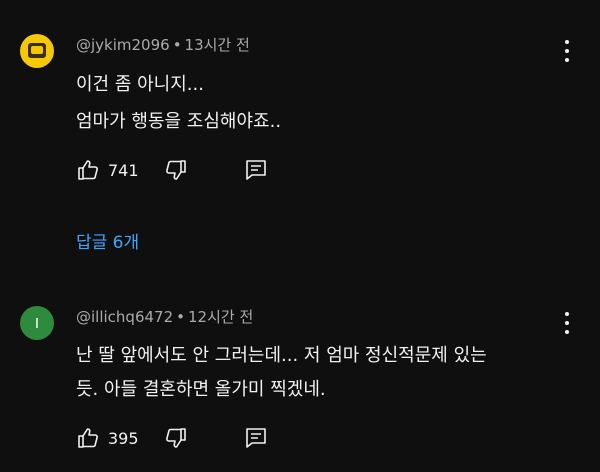  Describe the element at coordinates (217, 45) in the screenshot. I see `comment-time: 13시간 전` at that location.